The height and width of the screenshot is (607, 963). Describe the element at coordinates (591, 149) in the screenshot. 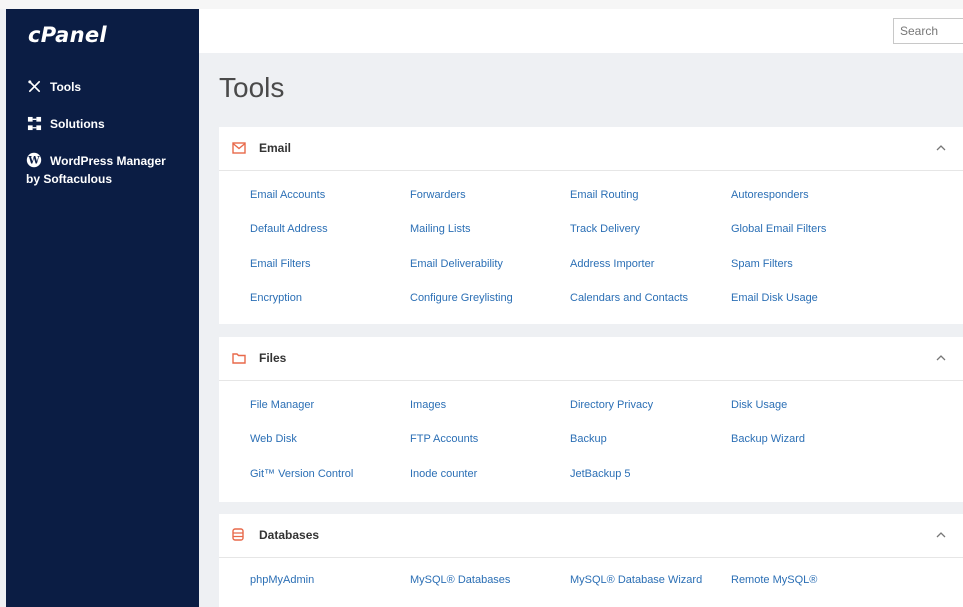

I see `email-section-header: Email` at that location.